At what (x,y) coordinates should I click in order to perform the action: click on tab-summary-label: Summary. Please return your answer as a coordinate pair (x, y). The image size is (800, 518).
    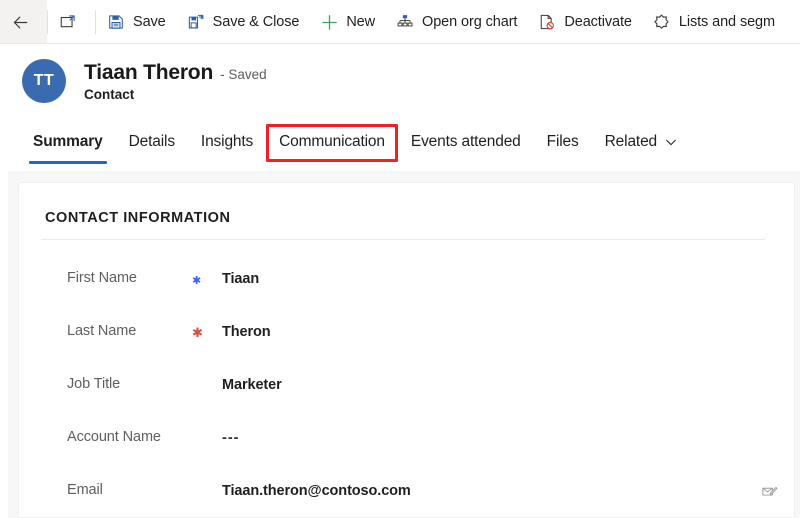
    Looking at the image, I should click on (68, 141).